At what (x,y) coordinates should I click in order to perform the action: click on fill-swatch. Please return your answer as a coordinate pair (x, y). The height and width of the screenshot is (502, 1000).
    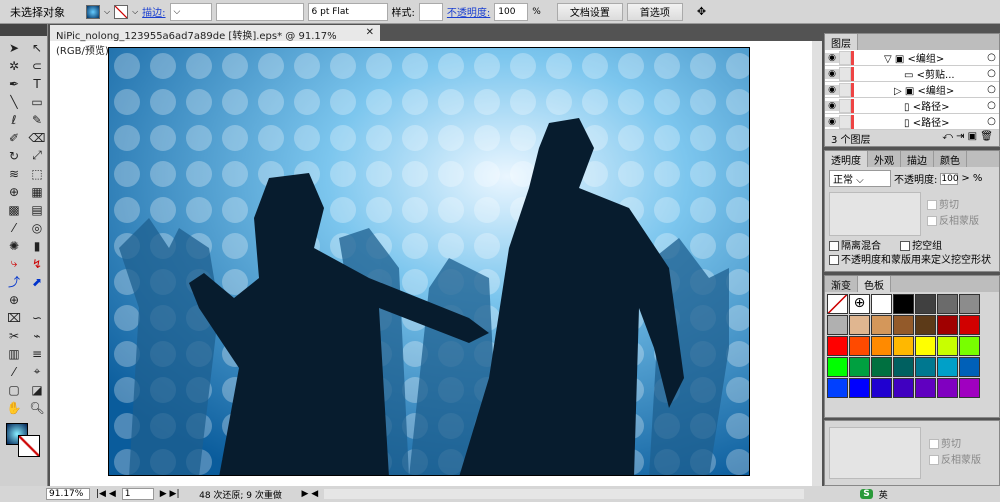
    Looking at the image, I should click on (93, 11).